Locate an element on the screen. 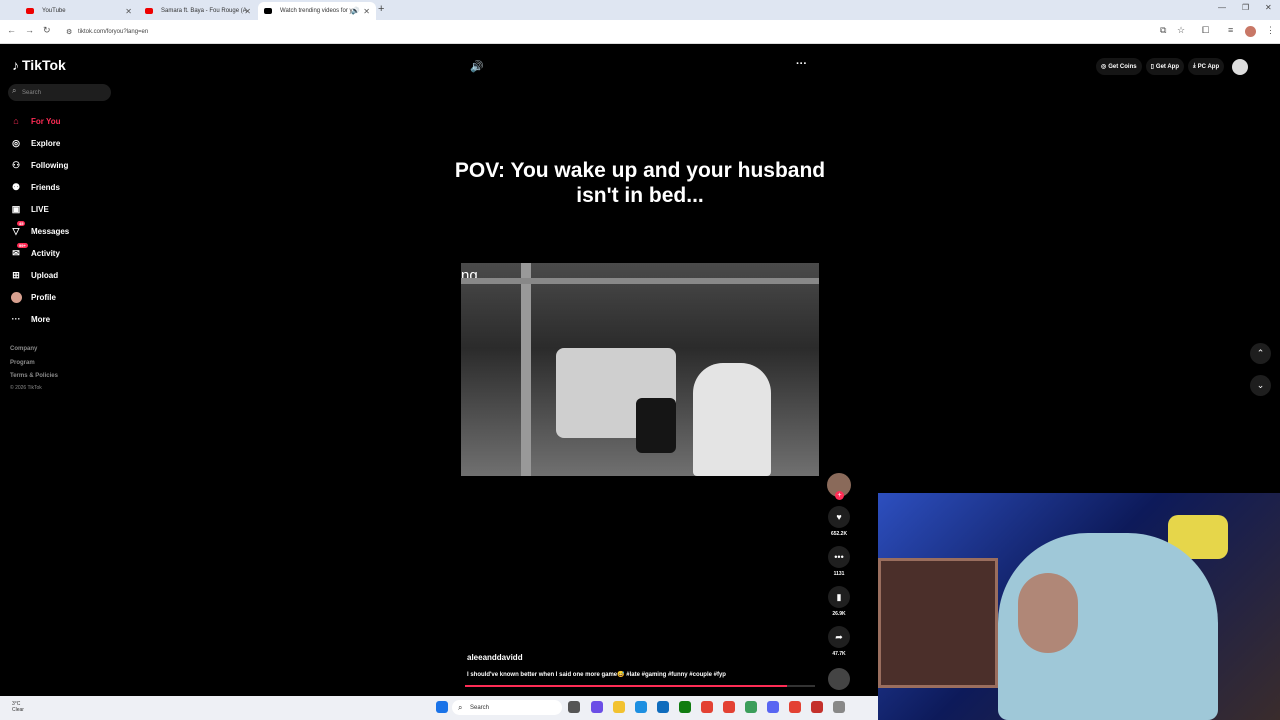 This screenshot has height=720, width=1280. sidebar-item-friends: ⚉ Friends is located at coordinates (80, 187).